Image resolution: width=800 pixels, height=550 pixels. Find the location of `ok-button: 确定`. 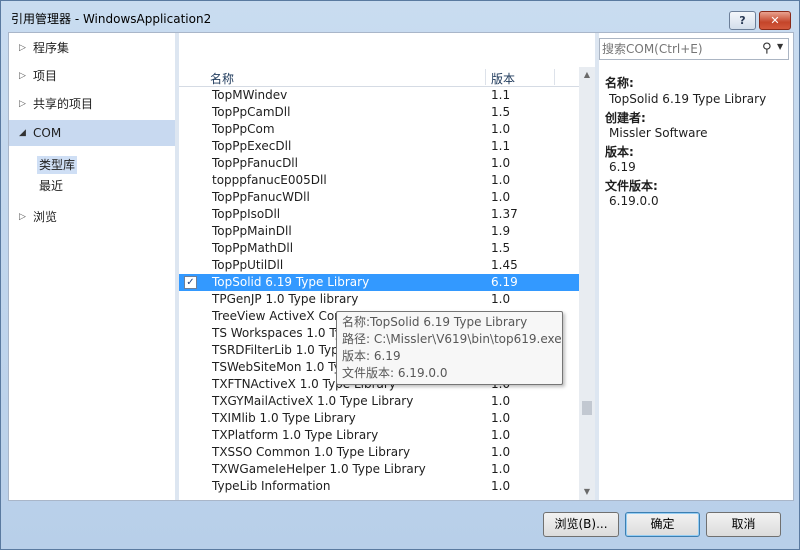

ok-button: 确定 is located at coordinates (662, 524).